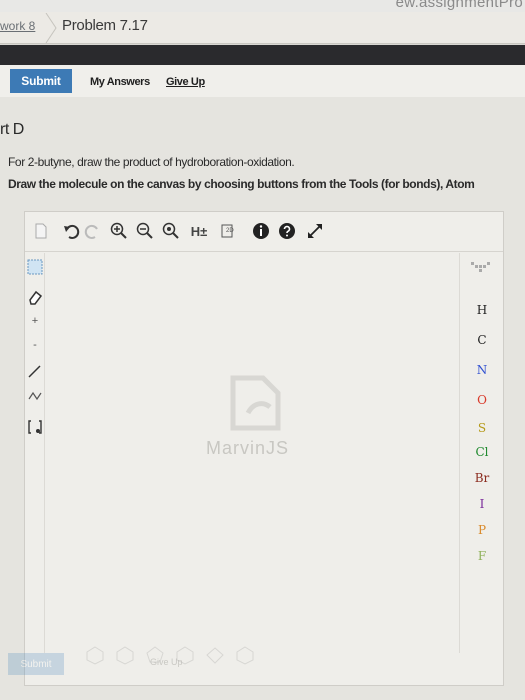 The image size is (525, 700). What do you see at coordinates (482, 400) in the screenshot?
I see `atom-button-o: O` at bounding box center [482, 400].